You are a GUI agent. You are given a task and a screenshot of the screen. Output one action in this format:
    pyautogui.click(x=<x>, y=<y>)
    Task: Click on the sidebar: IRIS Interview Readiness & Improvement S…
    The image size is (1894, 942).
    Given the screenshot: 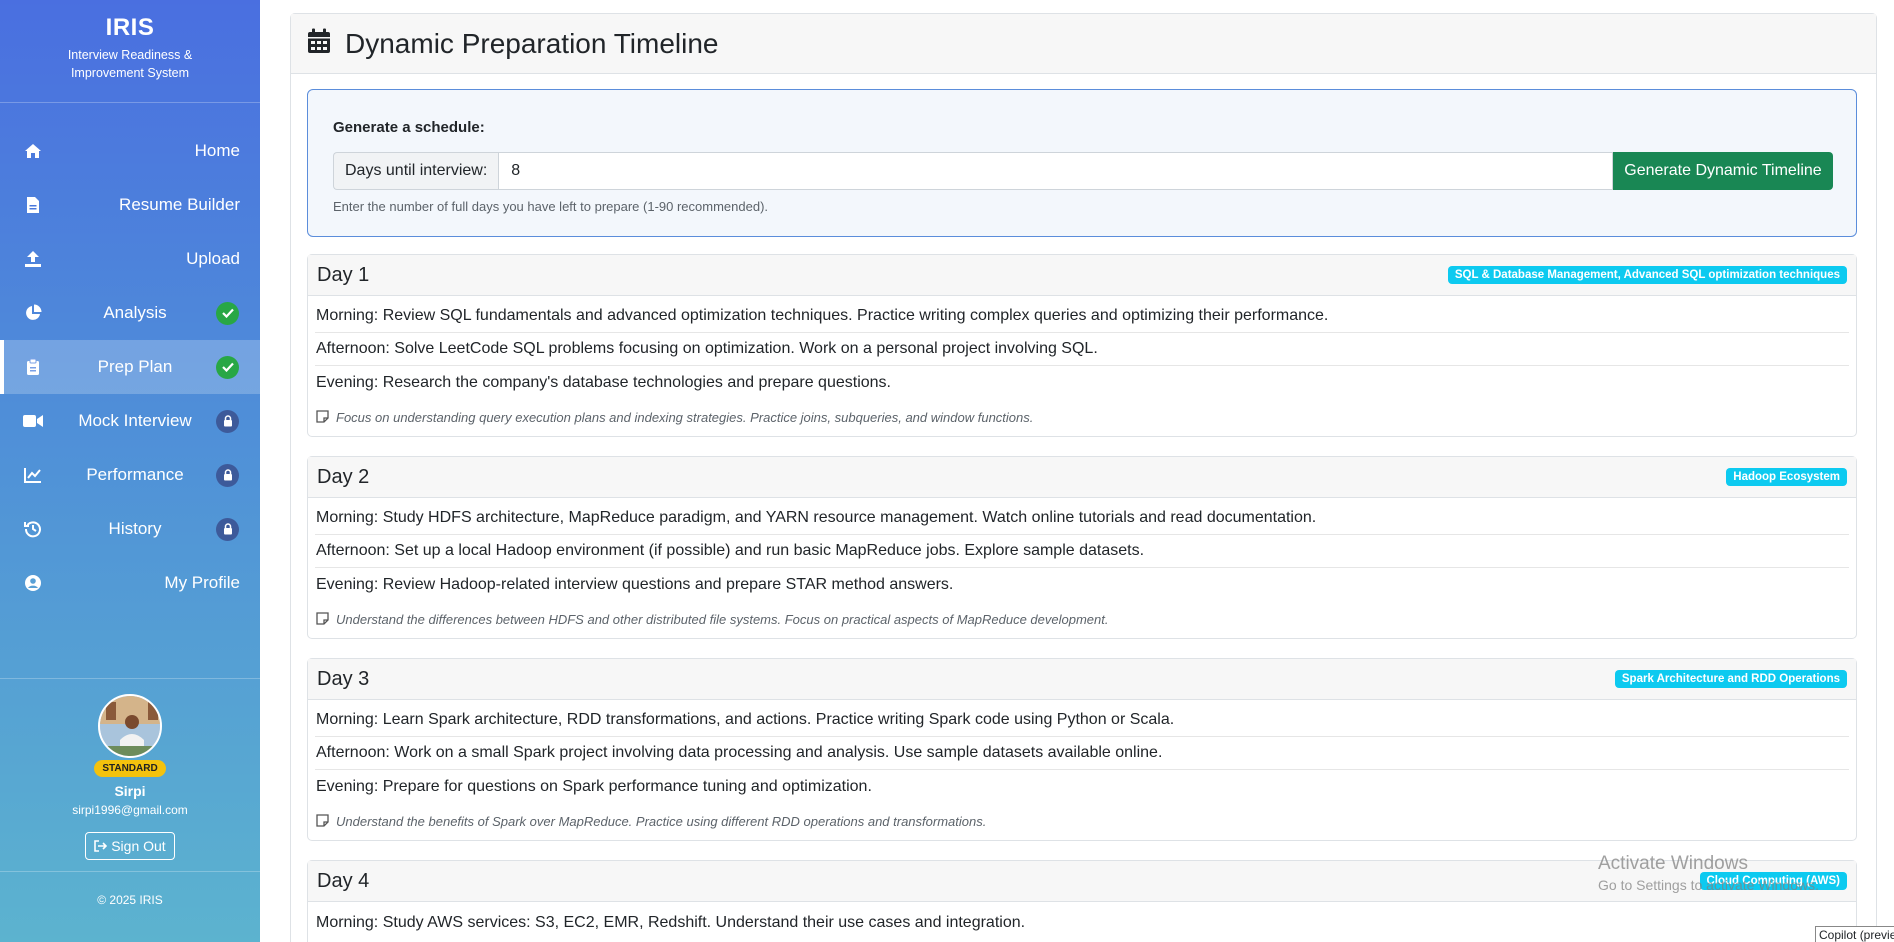 What is the action you would take?
    pyautogui.click(x=130, y=471)
    